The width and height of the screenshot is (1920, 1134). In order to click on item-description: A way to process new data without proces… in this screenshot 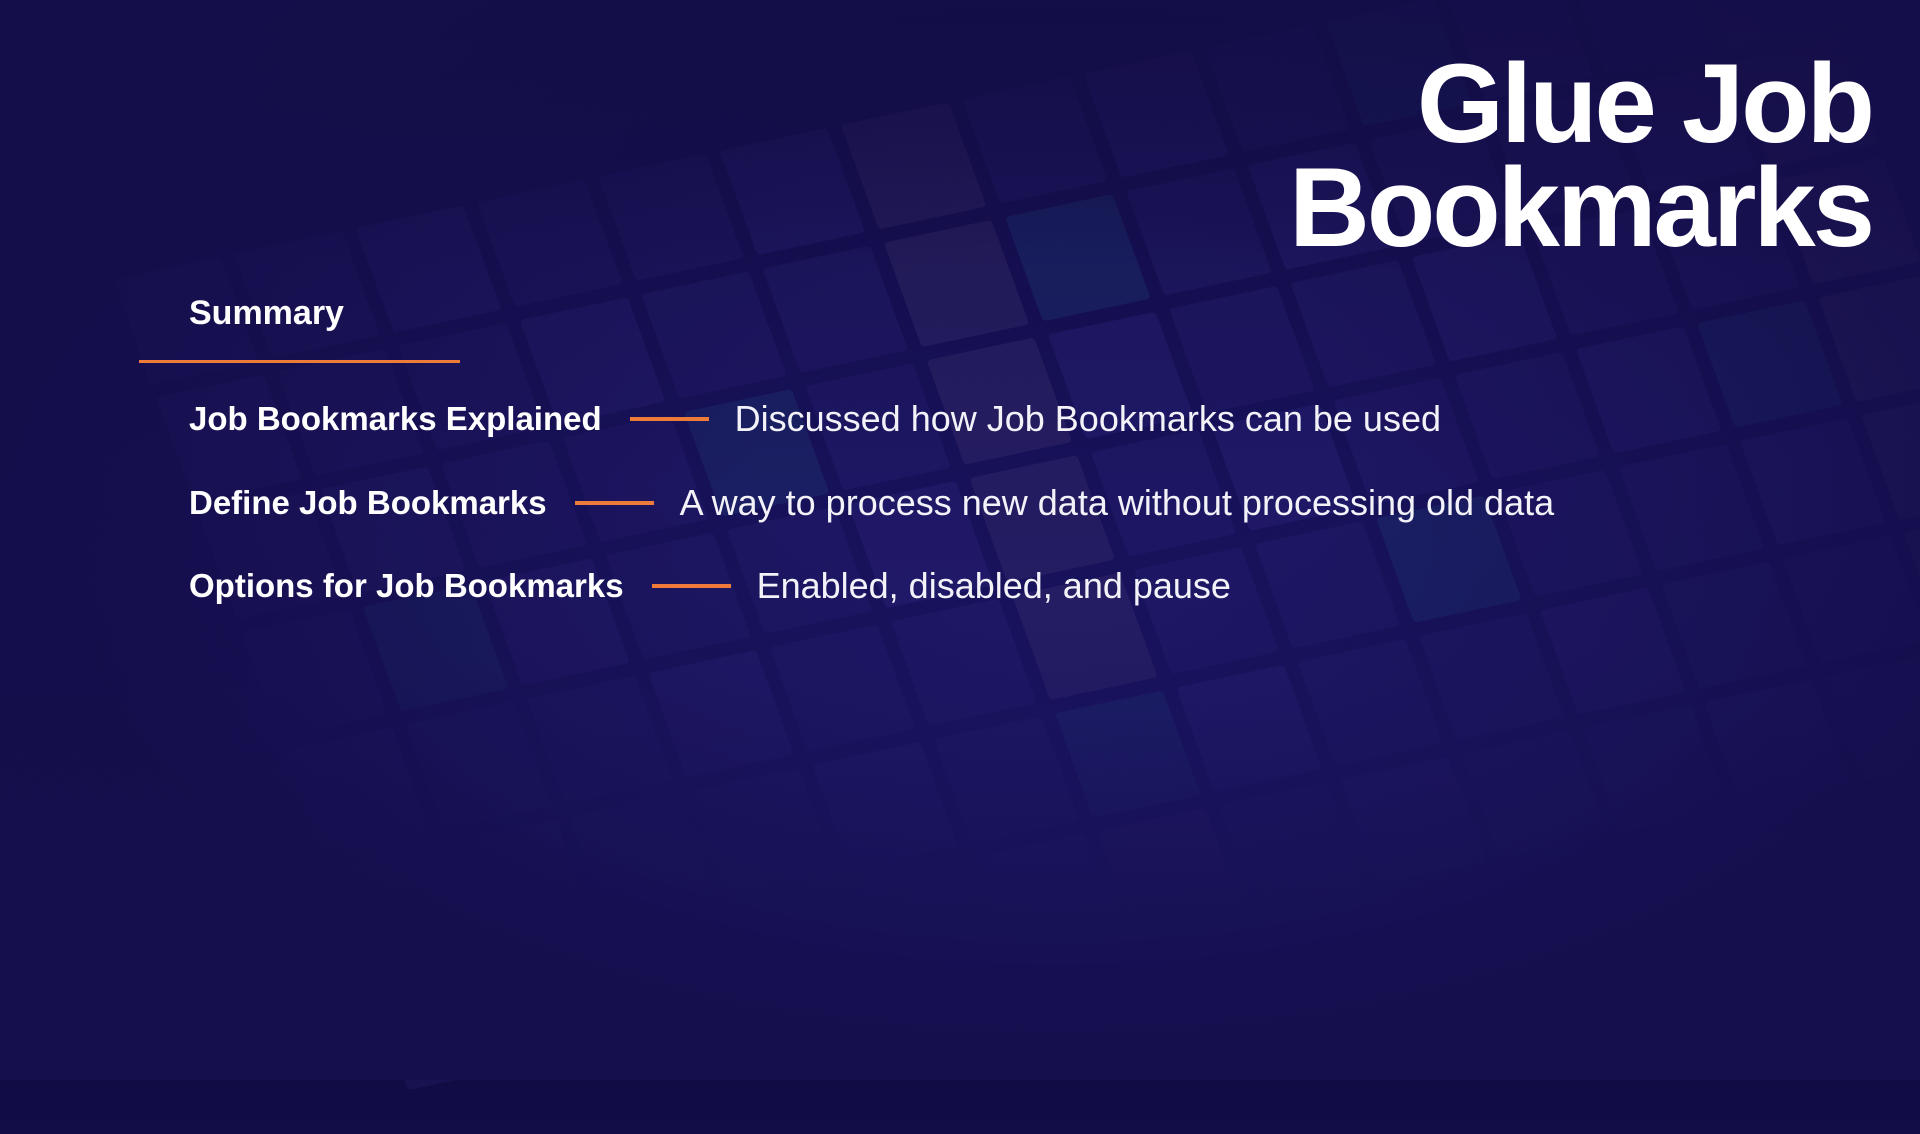, I will do `click(1117, 502)`.